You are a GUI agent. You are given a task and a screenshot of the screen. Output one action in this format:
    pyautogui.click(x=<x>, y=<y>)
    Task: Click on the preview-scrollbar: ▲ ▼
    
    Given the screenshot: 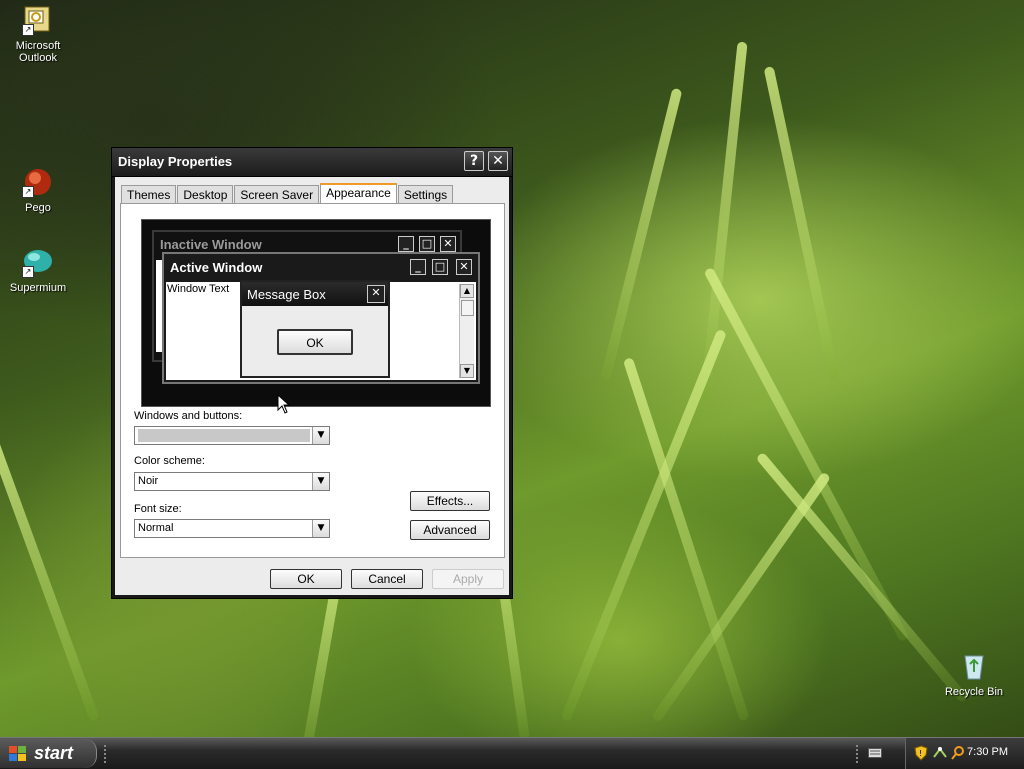 What is the action you would take?
    pyautogui.click(x=466, y=331)
    